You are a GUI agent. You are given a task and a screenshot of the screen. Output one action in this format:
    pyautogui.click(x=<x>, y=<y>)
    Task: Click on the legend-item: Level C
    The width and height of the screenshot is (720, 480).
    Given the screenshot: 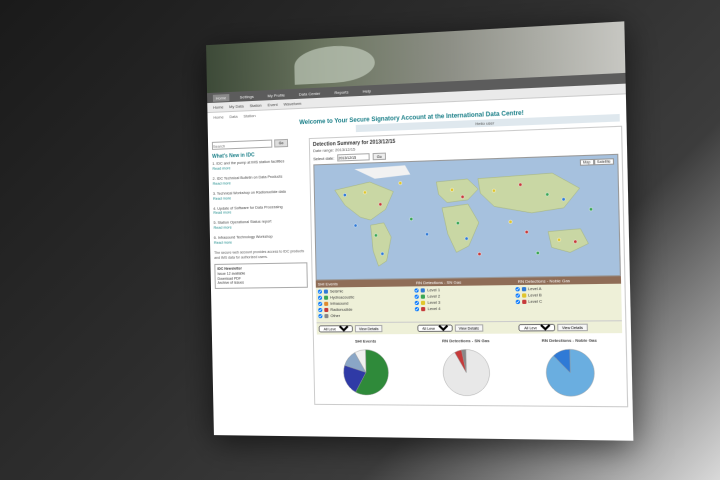 What is the action you would take?
    pyautogui.click(x=567, y=302)
    